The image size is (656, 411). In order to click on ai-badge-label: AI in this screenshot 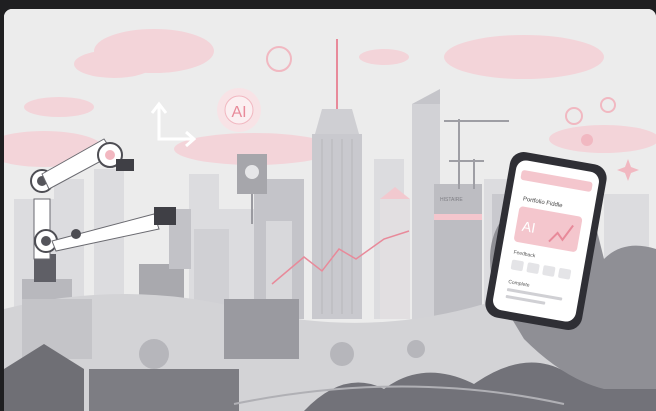, I will do `click(238, 112)`.